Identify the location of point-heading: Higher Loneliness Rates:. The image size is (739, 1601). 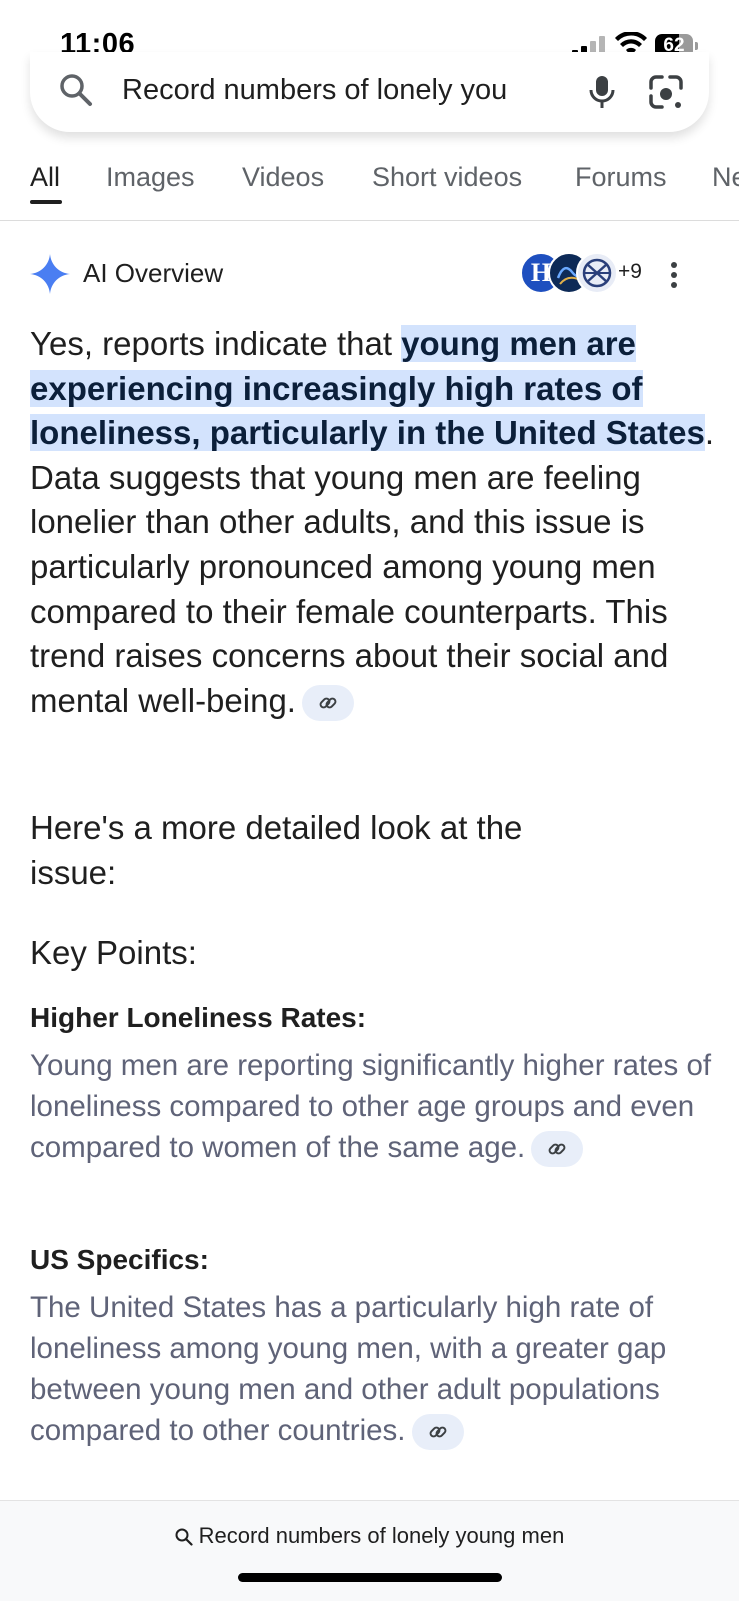
(198, 1017).